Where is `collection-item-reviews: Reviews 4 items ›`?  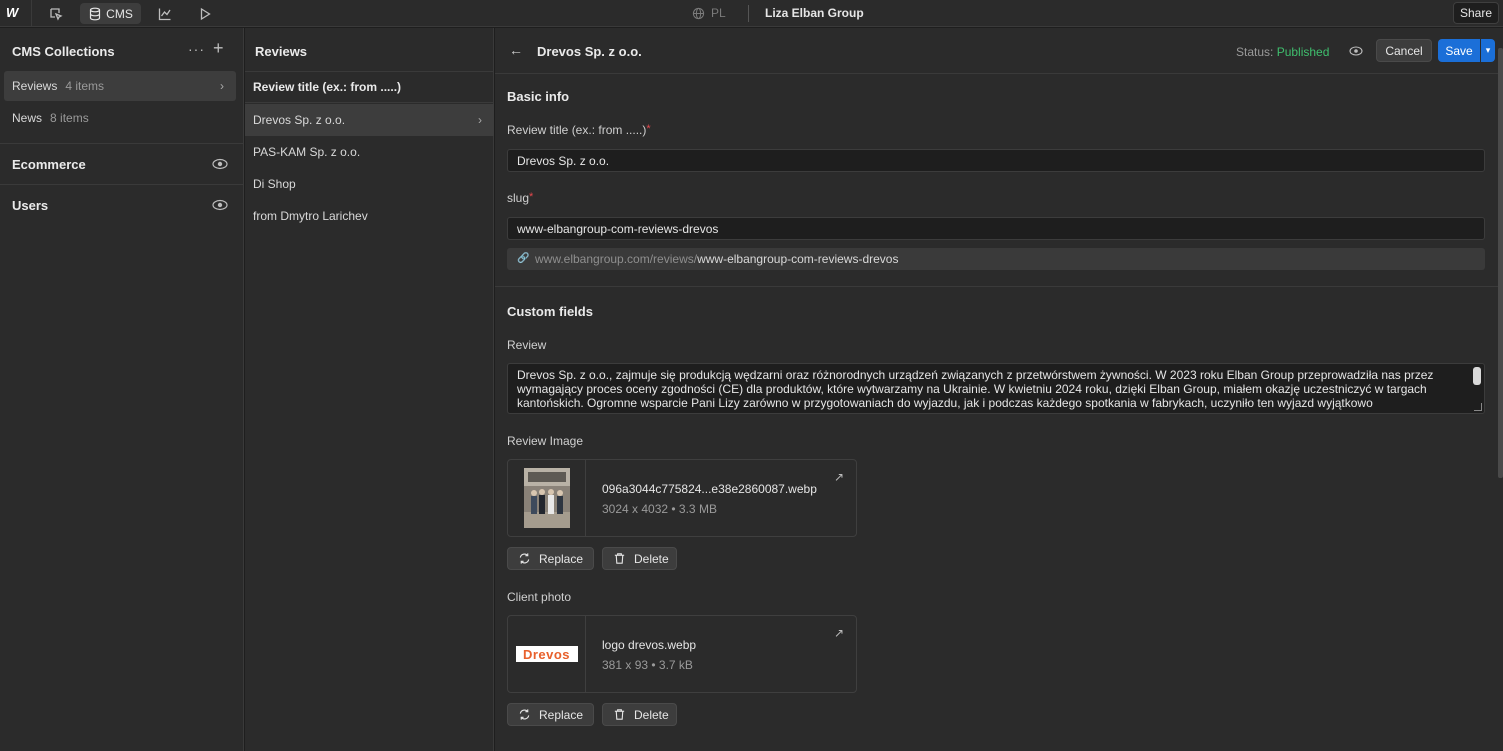 collection-item-reviews: Reviews 4 items › is located at coordinates (120, 86).